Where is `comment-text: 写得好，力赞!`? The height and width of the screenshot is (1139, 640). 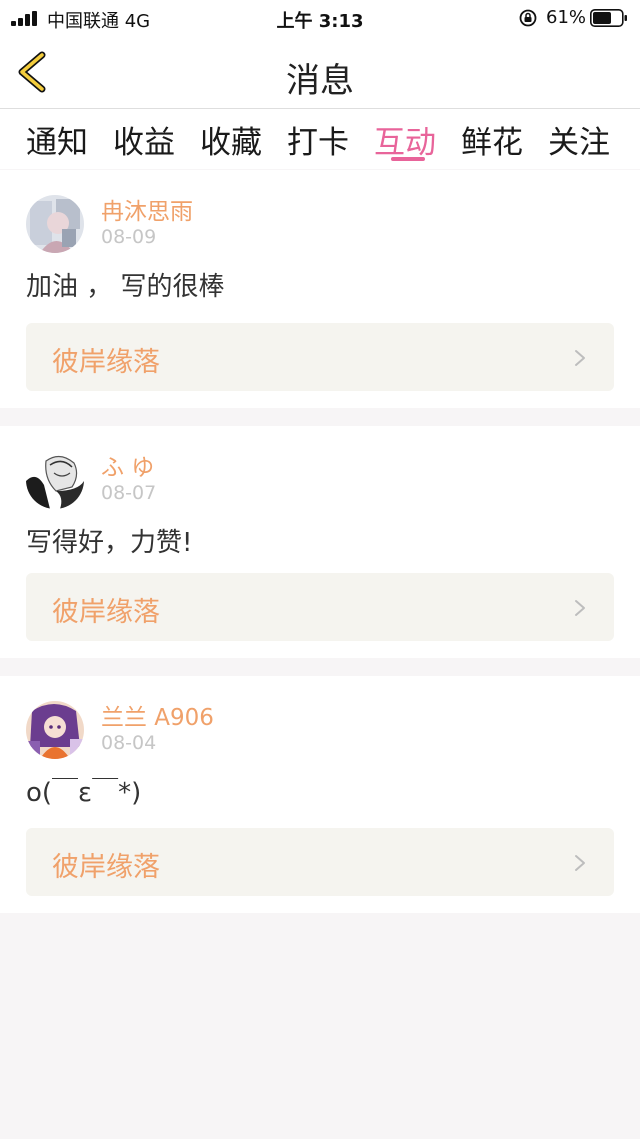
comment-text: 写得好，力赞! is located at coordinates (109, 543).